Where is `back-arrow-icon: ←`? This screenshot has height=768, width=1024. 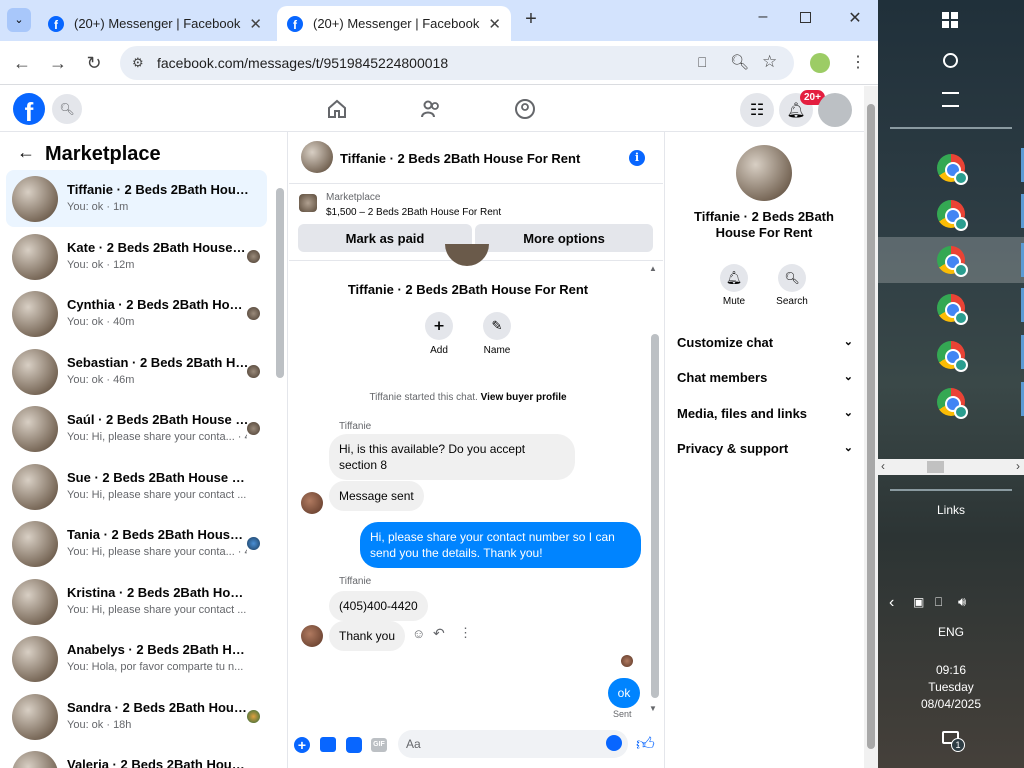
back-arrow-icon: ← is located at coordinates (26, 152).